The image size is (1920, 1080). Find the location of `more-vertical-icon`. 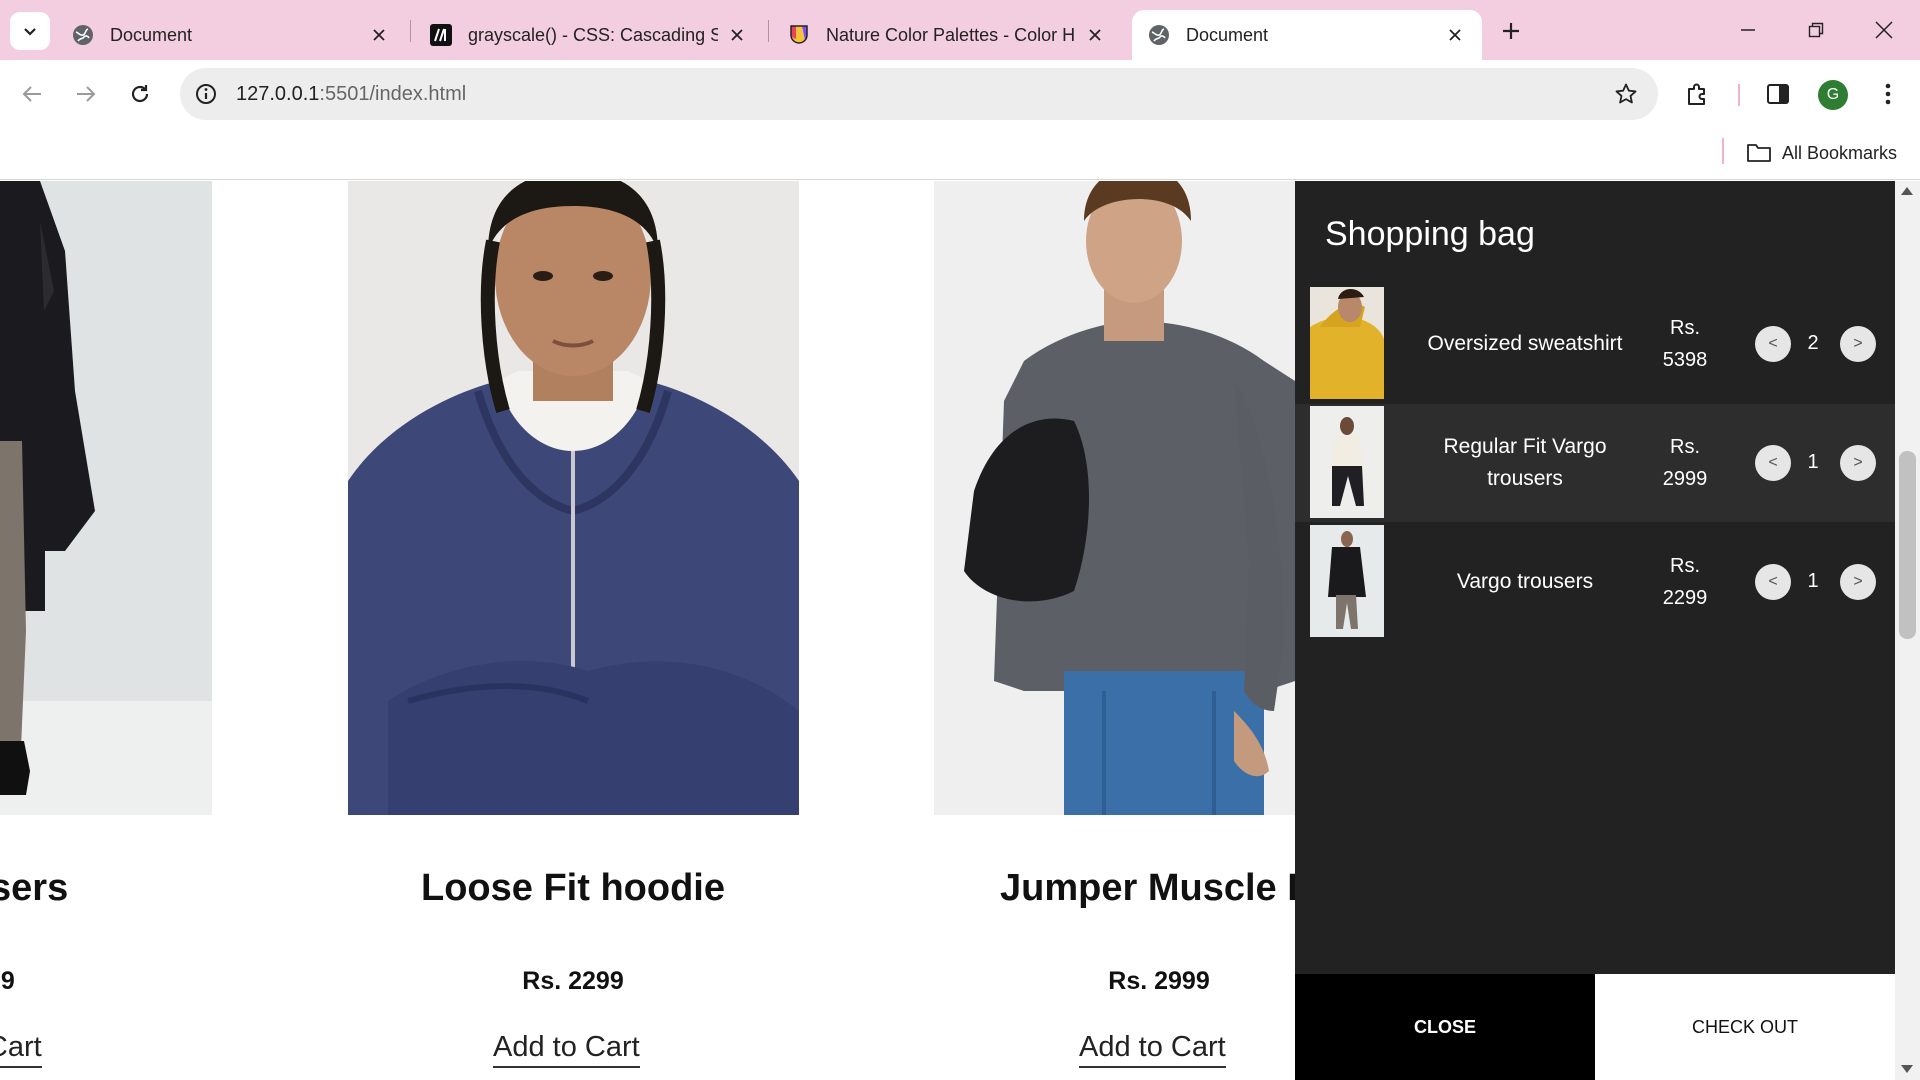

more-vertical-icon is located at coordinates (1888, 94).